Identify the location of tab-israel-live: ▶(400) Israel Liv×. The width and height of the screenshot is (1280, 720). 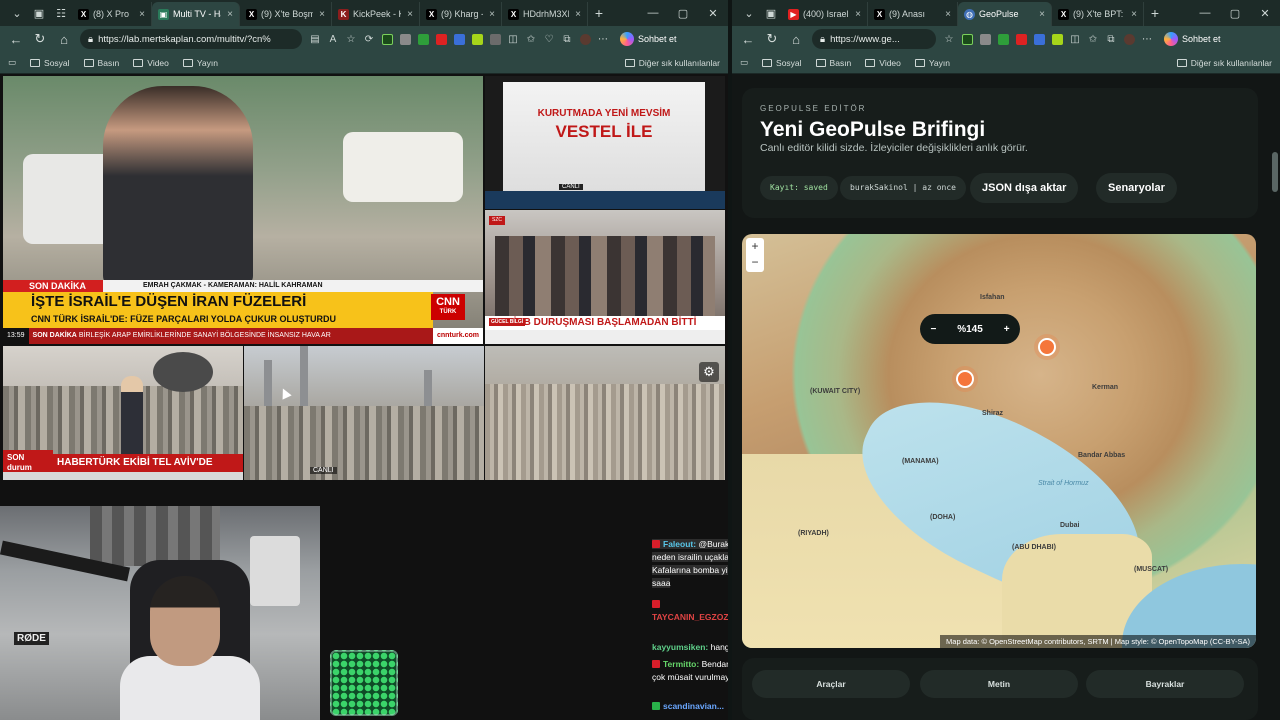
(825, 14).